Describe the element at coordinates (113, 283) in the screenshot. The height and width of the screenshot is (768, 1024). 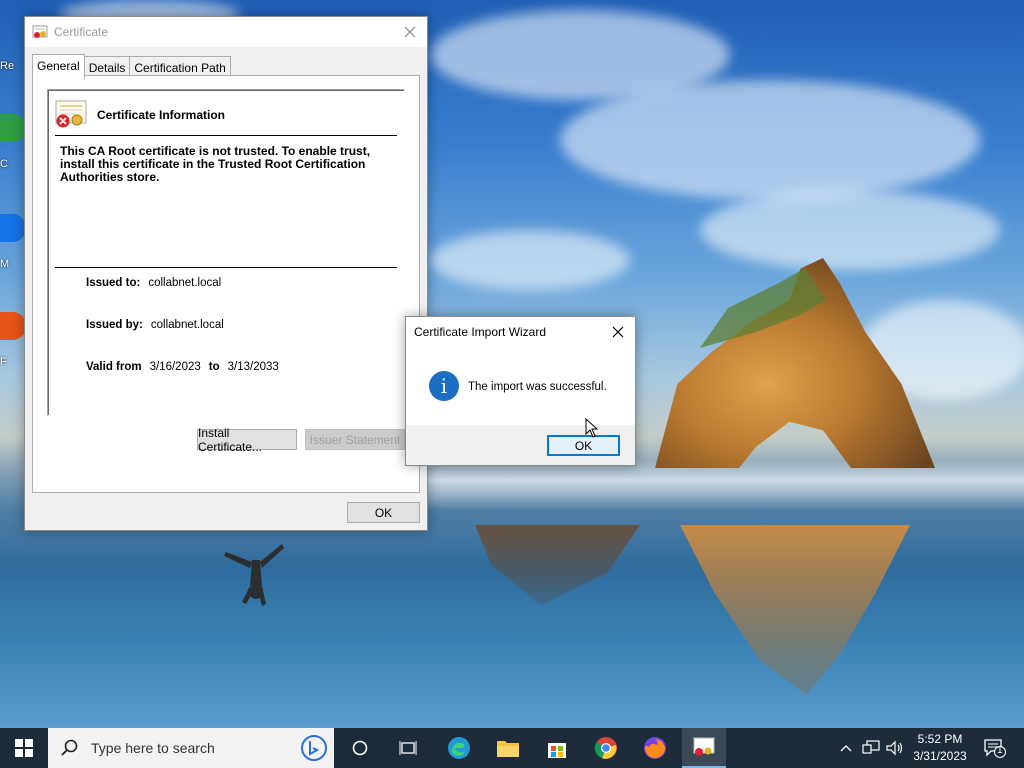
I see `issued-to-label: Issued to:` at that location.